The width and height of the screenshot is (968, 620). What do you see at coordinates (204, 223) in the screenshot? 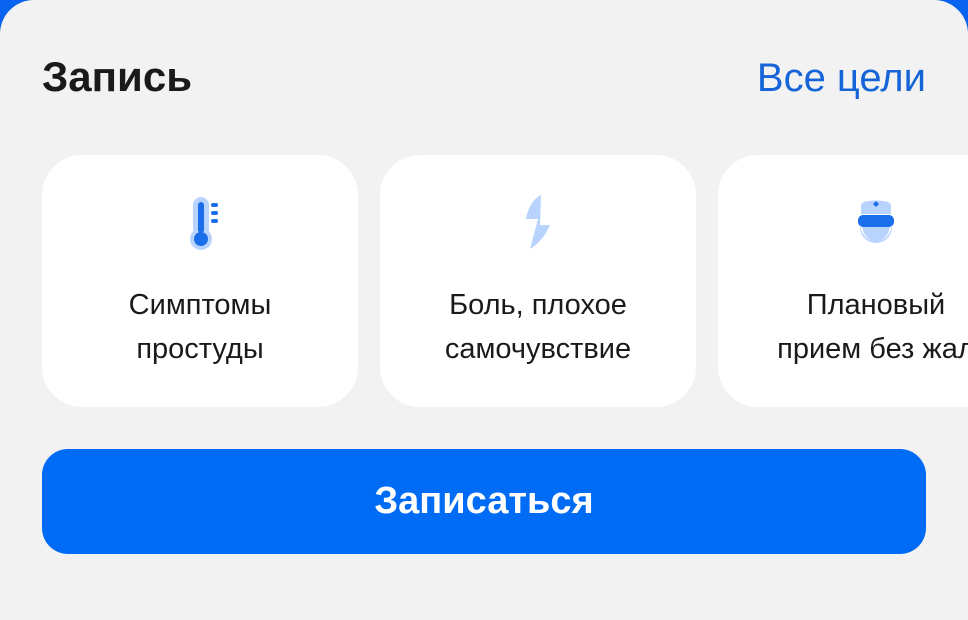
I see `thermometer-icon` at bounding box center [204, 223].